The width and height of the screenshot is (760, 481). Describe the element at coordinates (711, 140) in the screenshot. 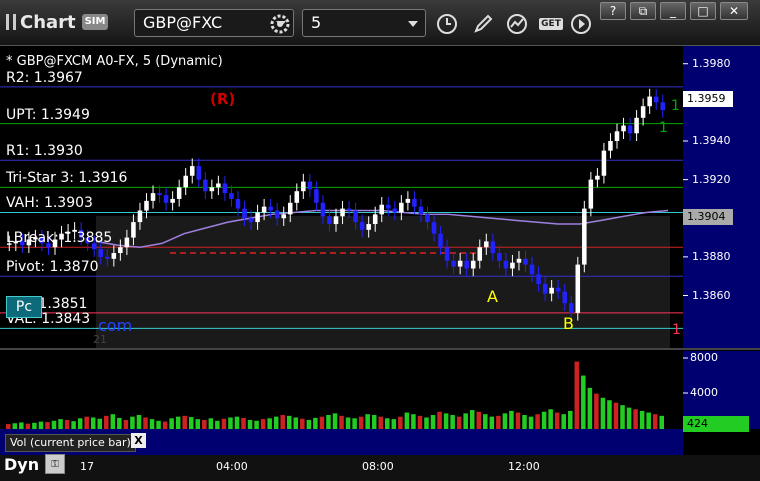

I see `price-tick-label: 1.3940` at that location.